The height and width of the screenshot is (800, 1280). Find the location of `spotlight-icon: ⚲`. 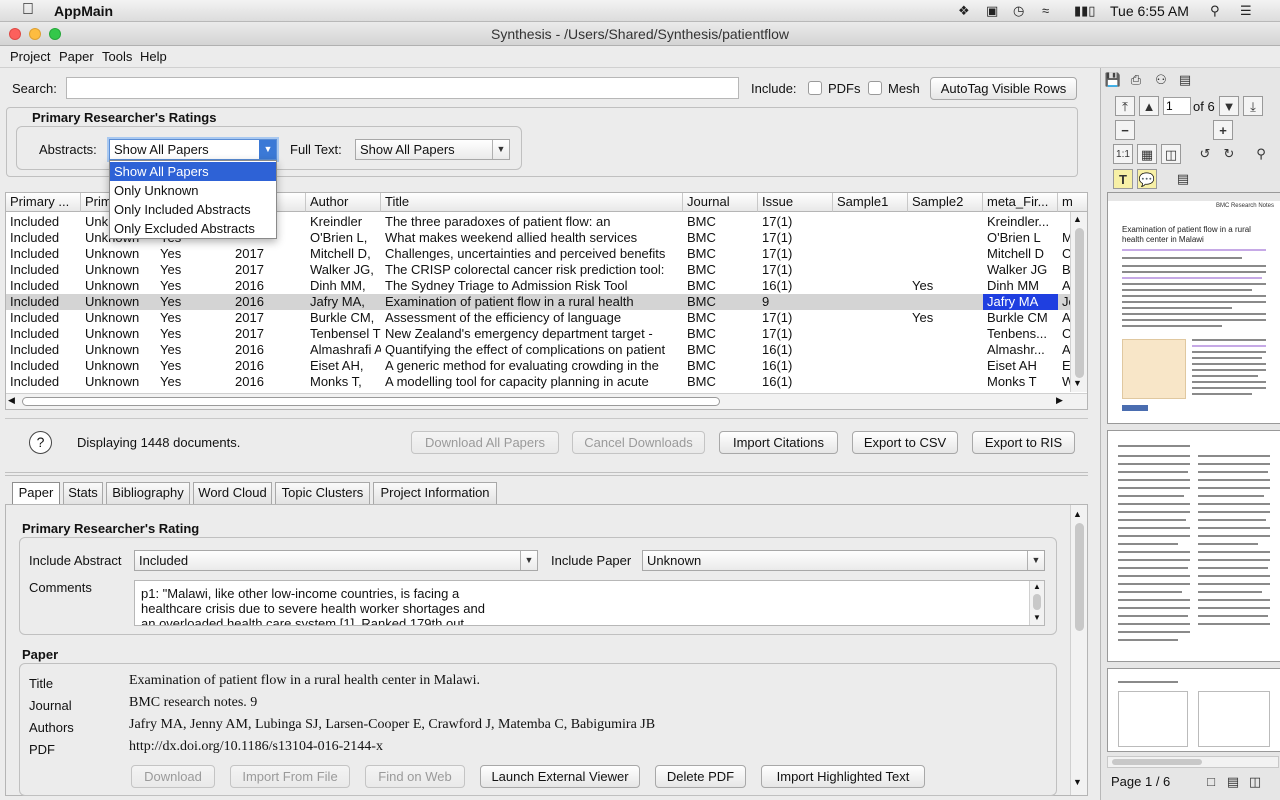

spotlight-icon: ⚲ is located at coordinates (1215, 11).